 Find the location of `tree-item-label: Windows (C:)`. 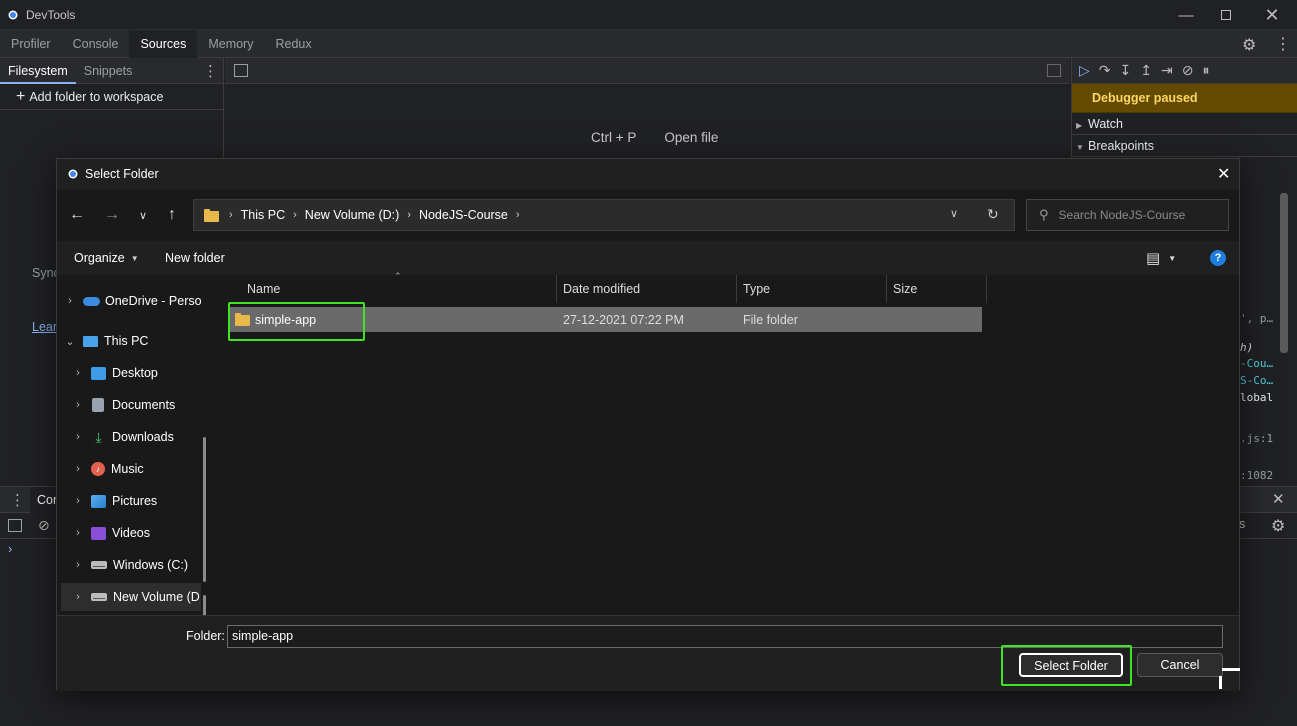

tree-item-label: Windows (C:) is located at coordinates (151, 565).